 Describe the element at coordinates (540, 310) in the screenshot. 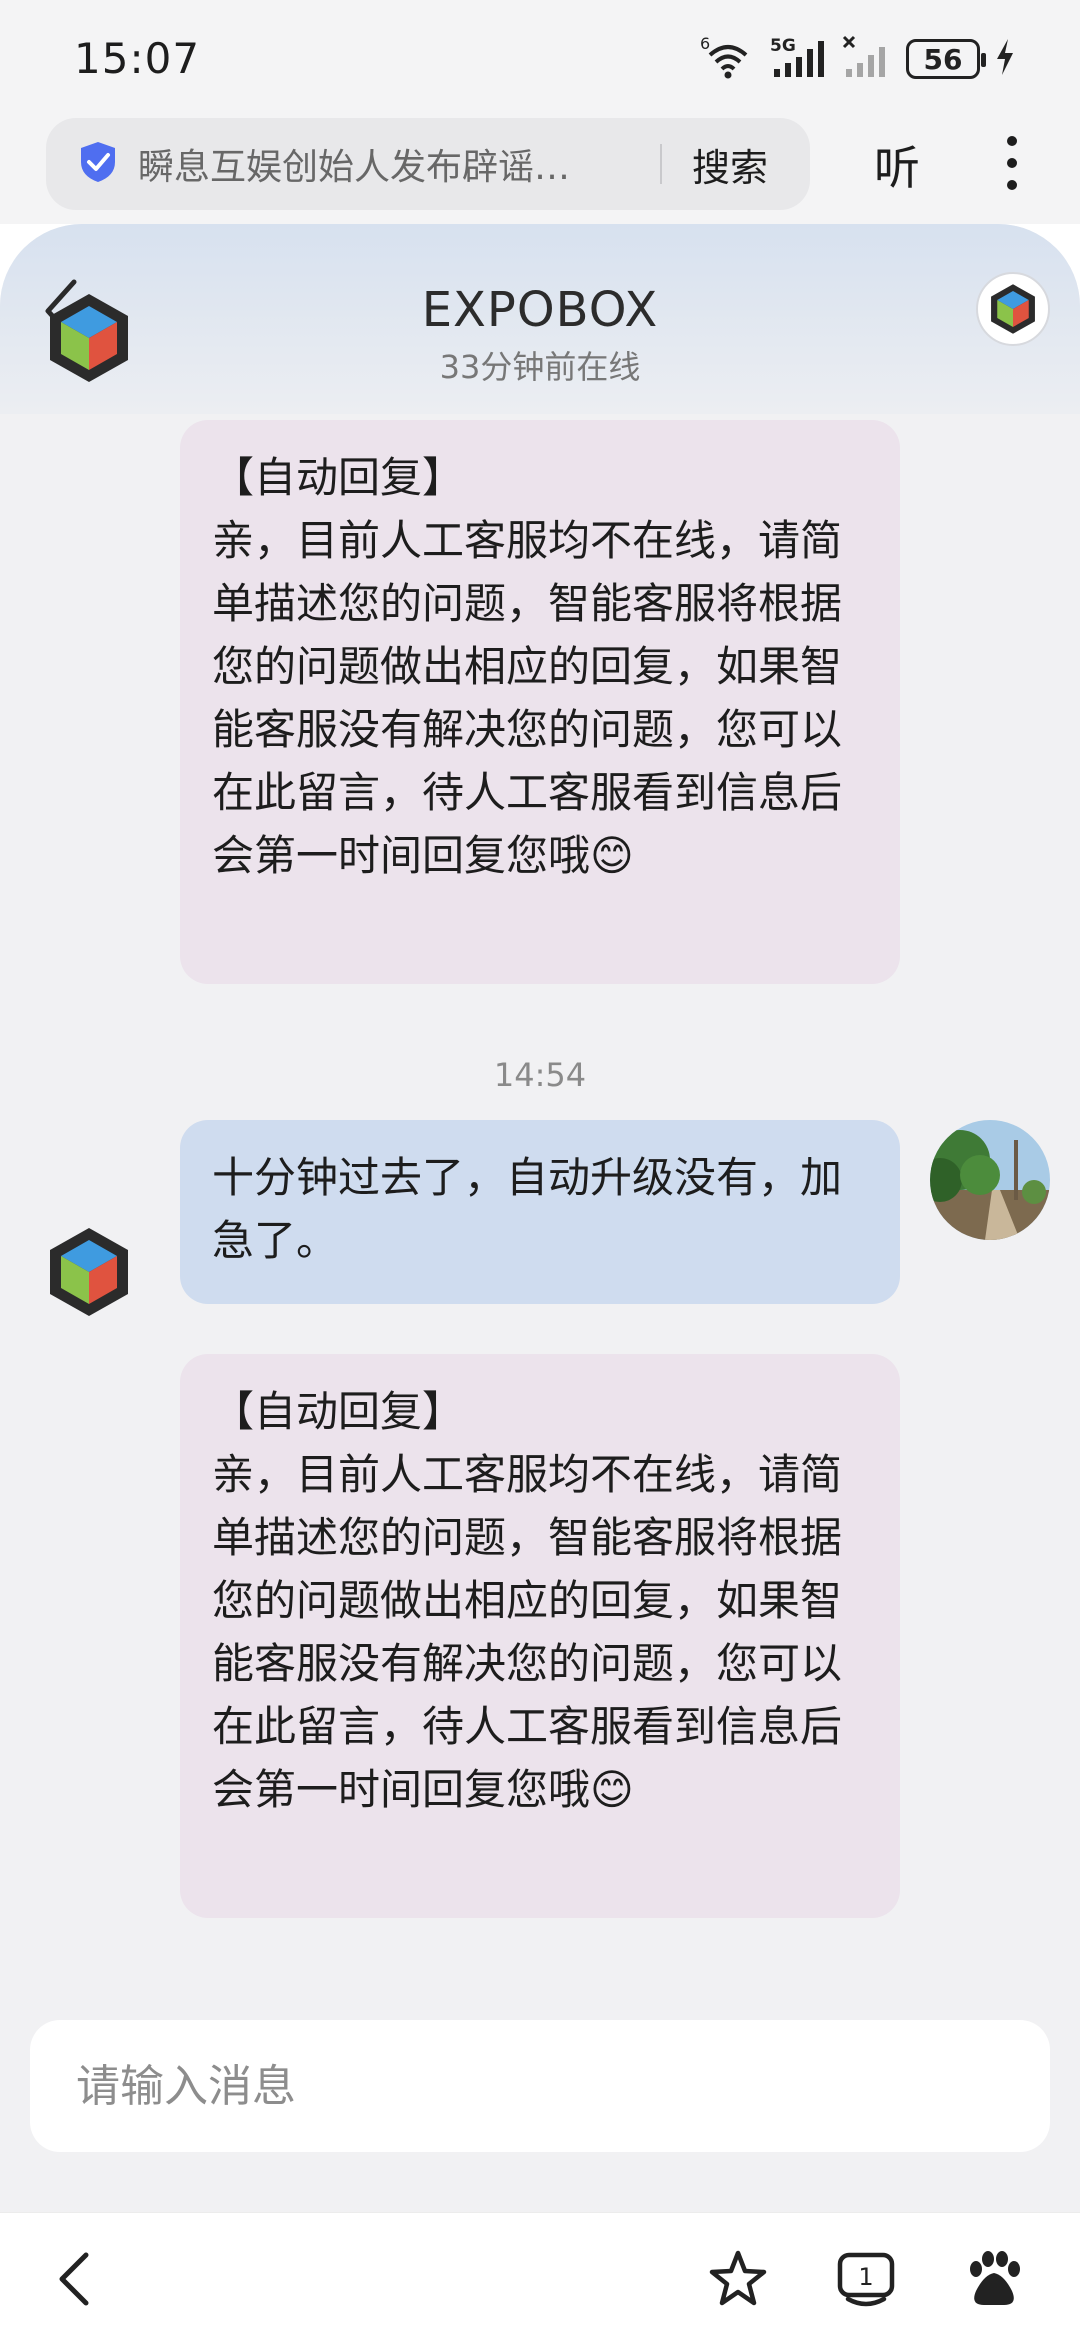

I see `chat-title: EXPOBOX` at that location.